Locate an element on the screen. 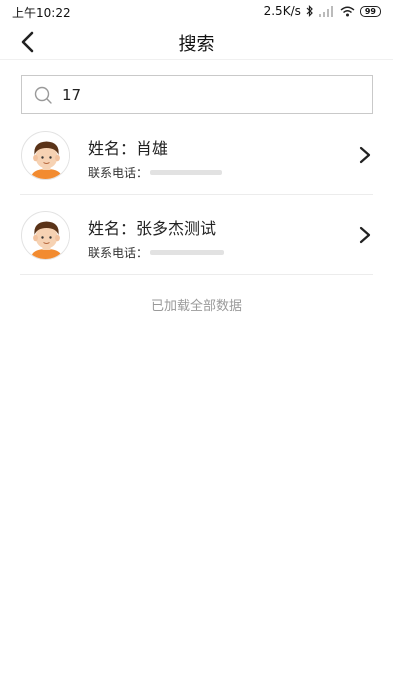 The height and width of the screenshot is (700, 393). name-value: 肖雄 is located at coordinates (152, 148).